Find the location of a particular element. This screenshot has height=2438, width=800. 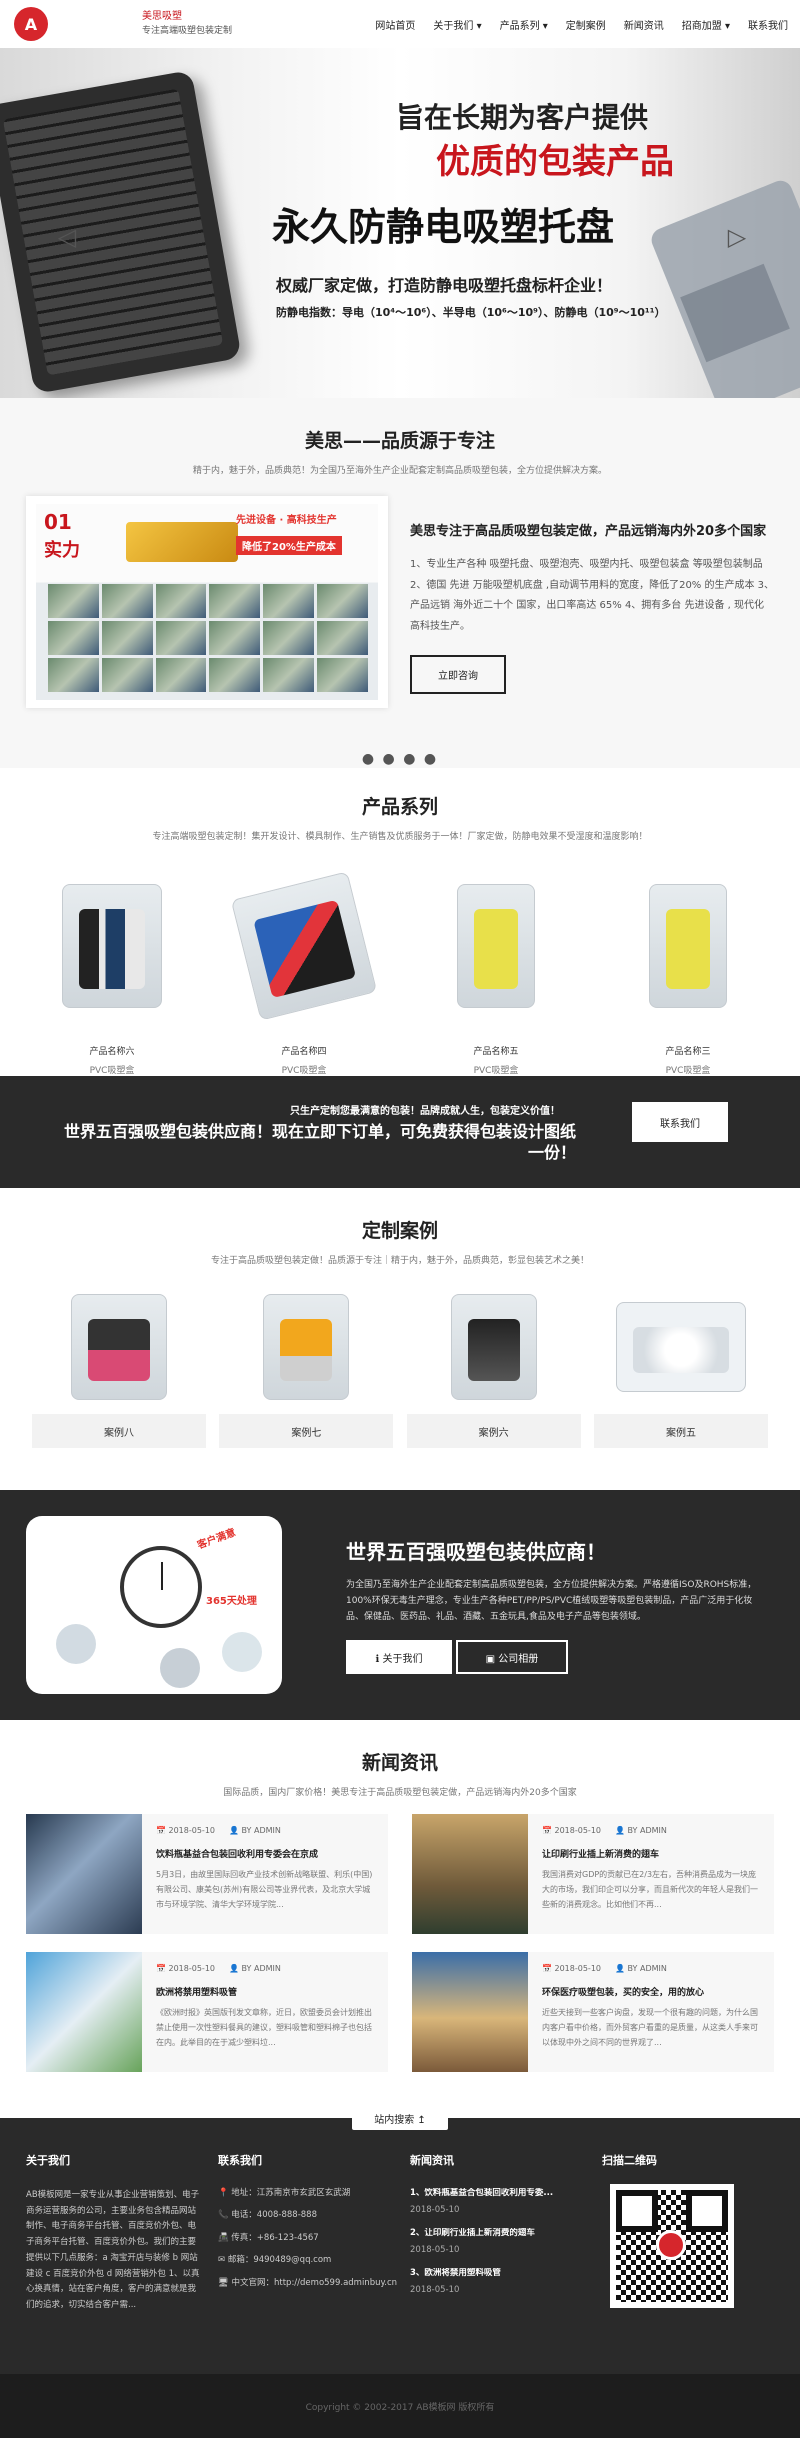

about-title: 美思——品质源于专注 is located at coordinates (399, 441).